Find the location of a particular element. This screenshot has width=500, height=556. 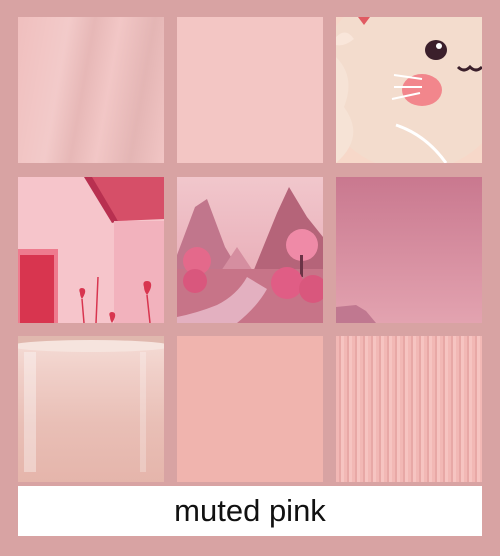

striped-texture-tile is located at coordinates (409, 409).